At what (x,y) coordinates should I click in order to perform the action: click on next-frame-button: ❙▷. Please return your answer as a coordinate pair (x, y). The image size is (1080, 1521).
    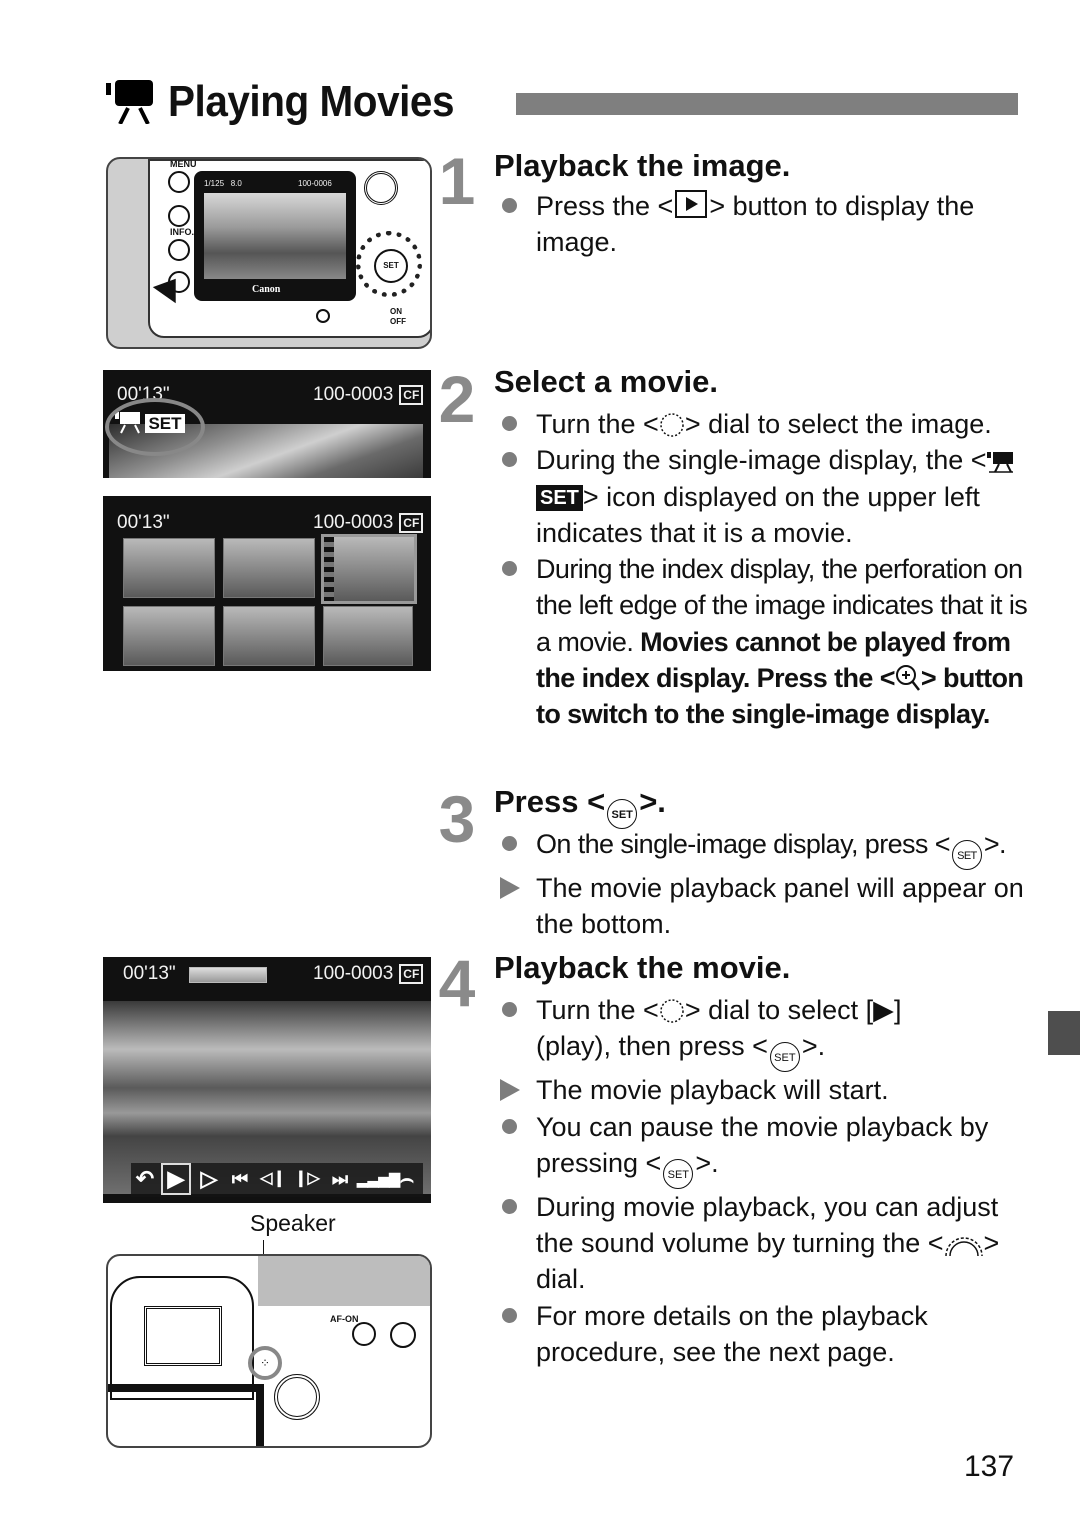
    Looking at the image, I should click on (307, 1179).